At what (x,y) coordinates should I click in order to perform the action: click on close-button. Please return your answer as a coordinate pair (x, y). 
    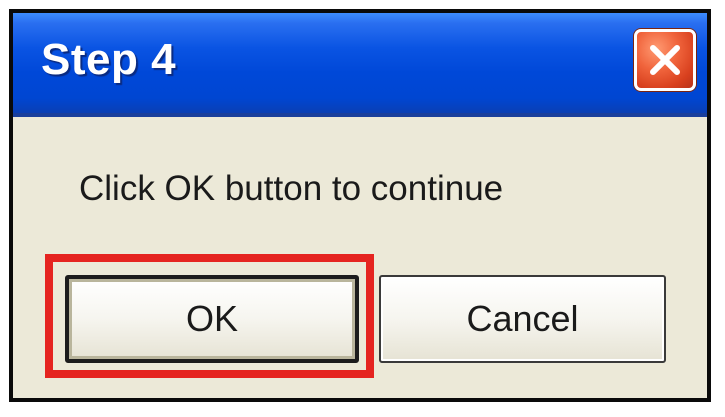
    Looking at the image, I should click on (665, 60).